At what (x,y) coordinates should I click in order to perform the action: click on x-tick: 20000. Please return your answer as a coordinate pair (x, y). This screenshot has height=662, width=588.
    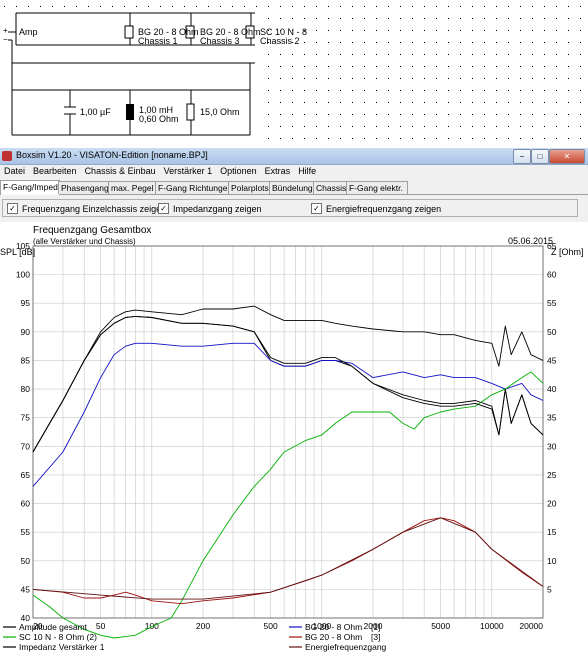
    Looking at the image, I should click on (531, 626).